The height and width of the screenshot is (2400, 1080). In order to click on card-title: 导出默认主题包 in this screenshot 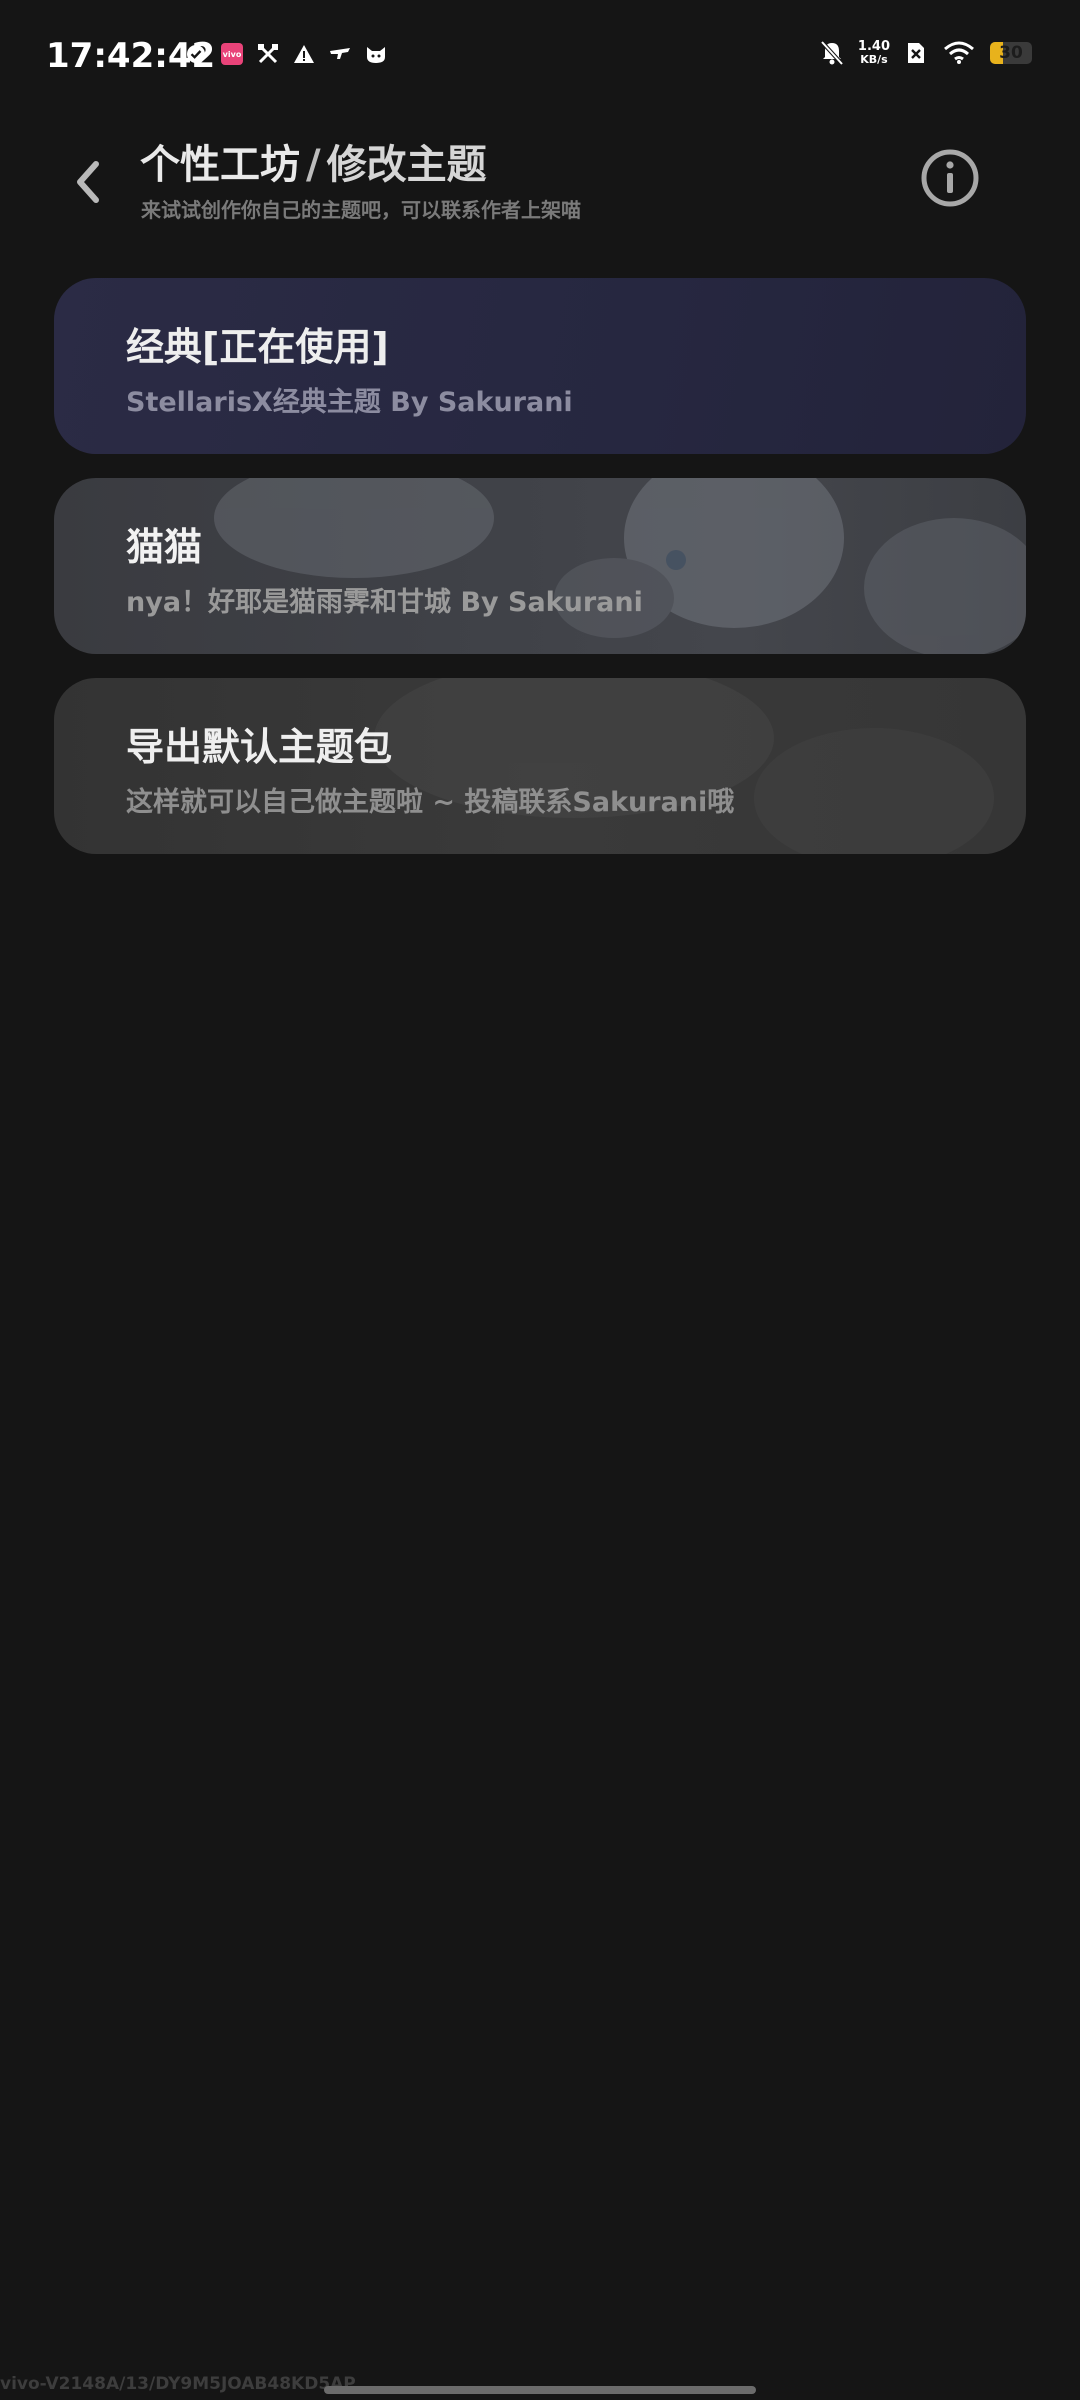, I will do `click(259, 747)`.